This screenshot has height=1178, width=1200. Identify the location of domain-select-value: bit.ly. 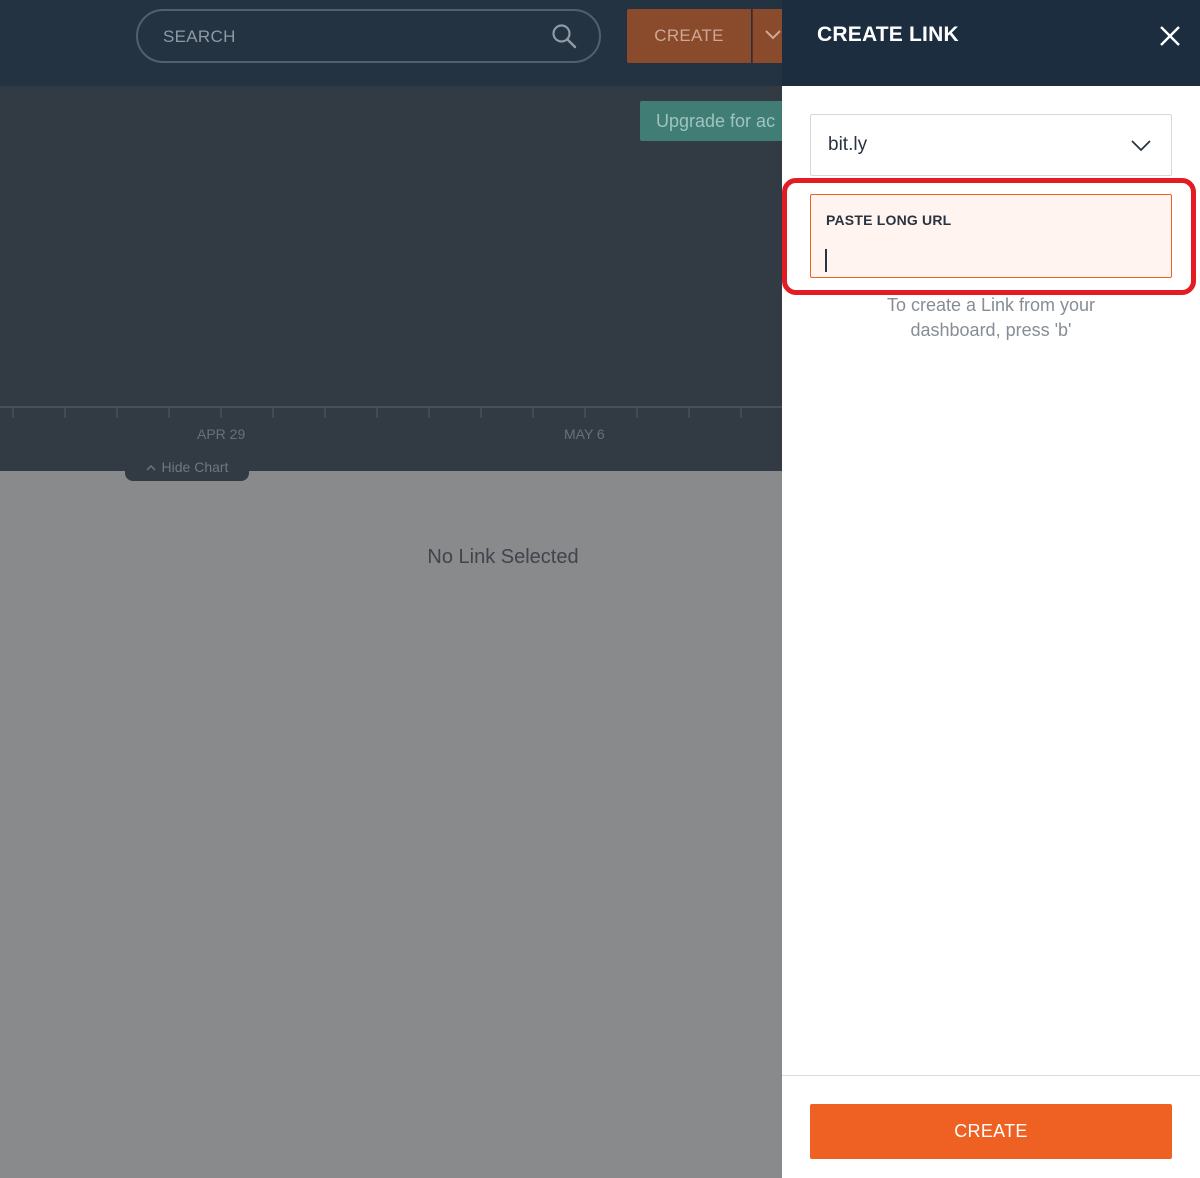
(848, 144).